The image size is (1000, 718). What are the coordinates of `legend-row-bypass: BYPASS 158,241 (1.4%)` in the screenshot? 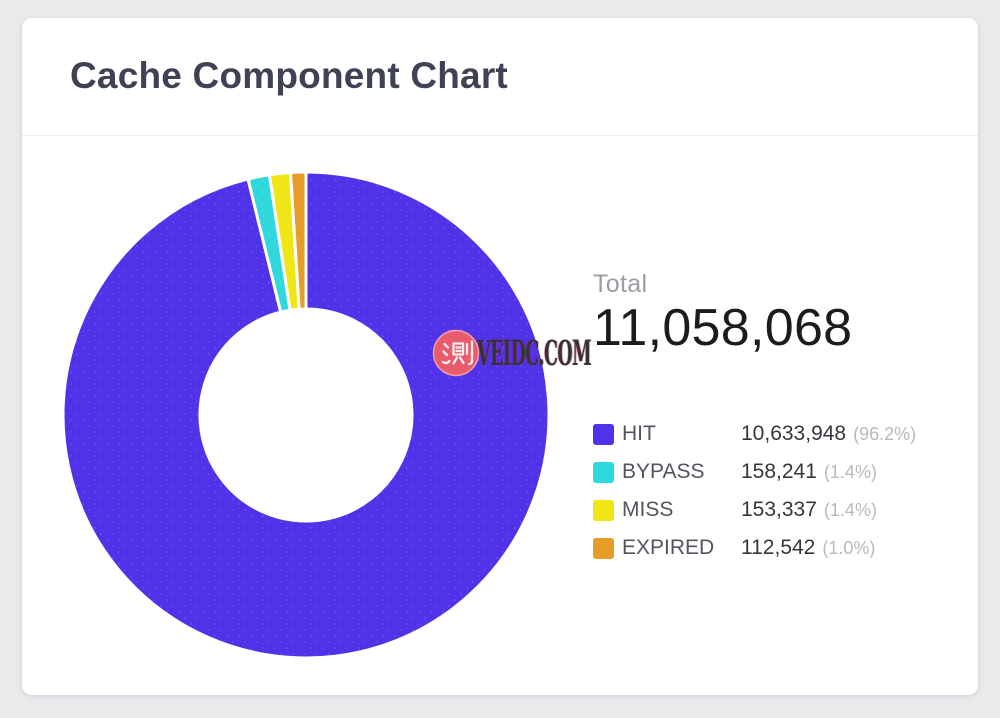 It's located at (754, 472).